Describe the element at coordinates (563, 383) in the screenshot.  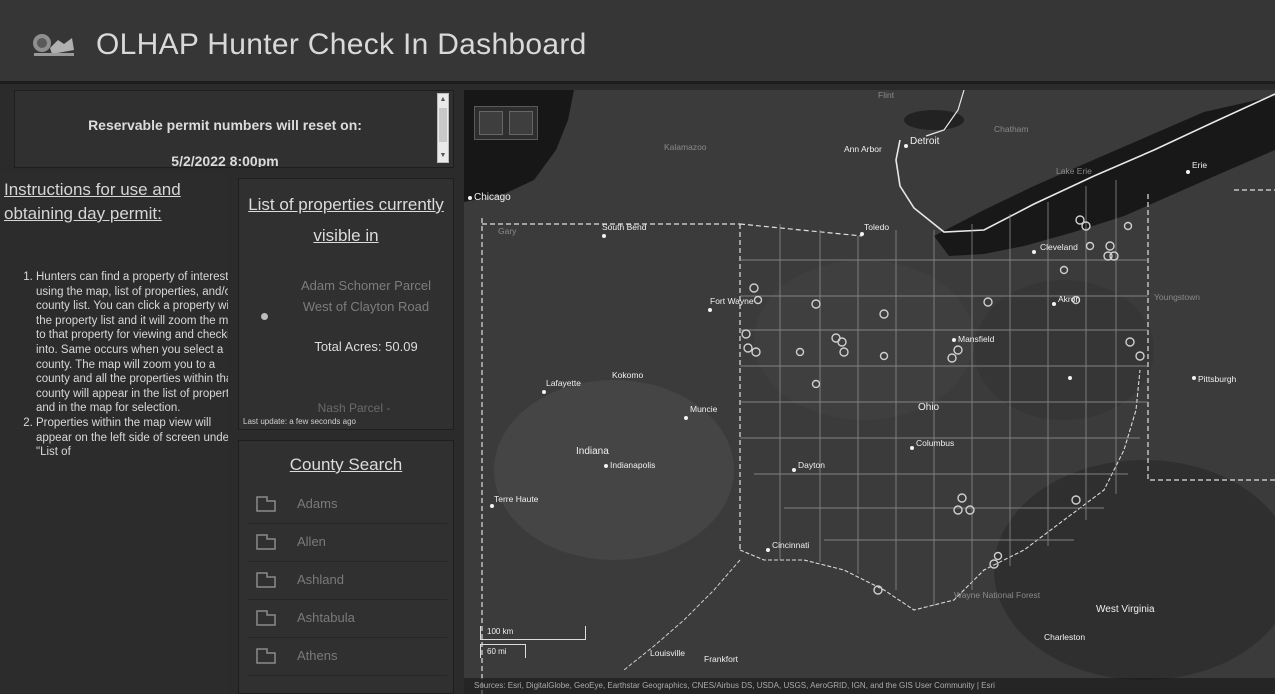
I see `map-label: Lafayette` at that location.